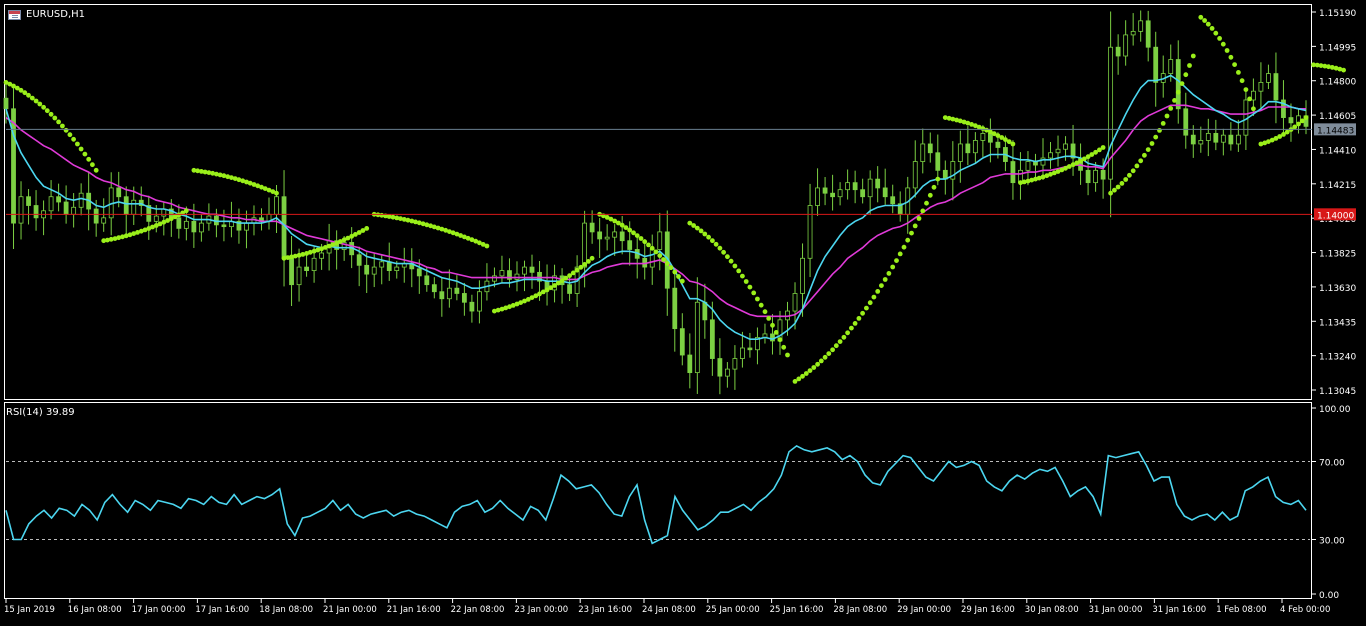 The width and height of the screenshot is (1366, 626). Describe the element at coordinates (1329, 596) in the screenshot. I see `rsi-tick-label: 0.00` at that location.